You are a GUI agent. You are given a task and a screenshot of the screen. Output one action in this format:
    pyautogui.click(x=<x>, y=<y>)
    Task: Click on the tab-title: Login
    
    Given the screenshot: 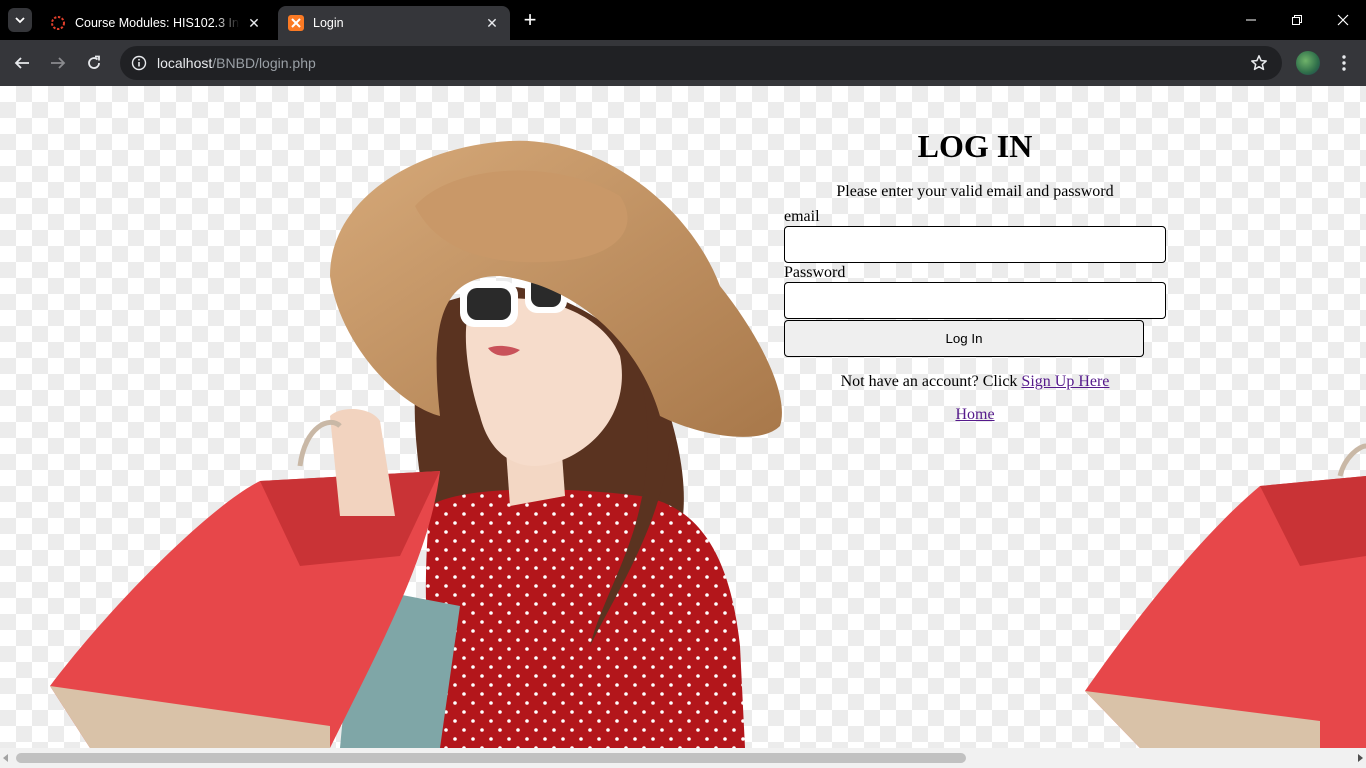 What is the action you would take?
    pyautogui.click(x=328, y=23)
    